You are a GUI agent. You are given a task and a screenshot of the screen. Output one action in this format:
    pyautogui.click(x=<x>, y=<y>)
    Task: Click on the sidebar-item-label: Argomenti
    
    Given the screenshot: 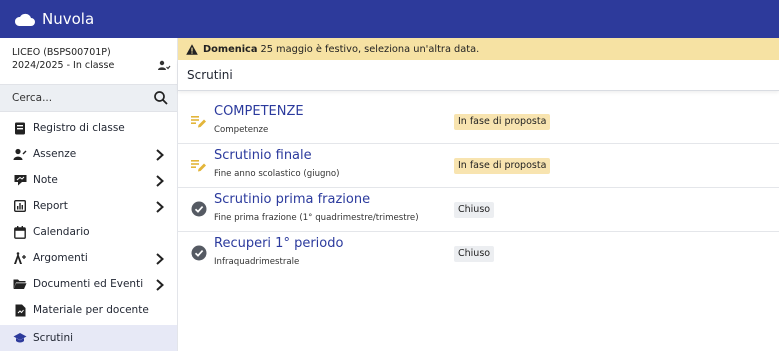 What is the action you would take?
    pyautogui.click(x=60, y=258)
    